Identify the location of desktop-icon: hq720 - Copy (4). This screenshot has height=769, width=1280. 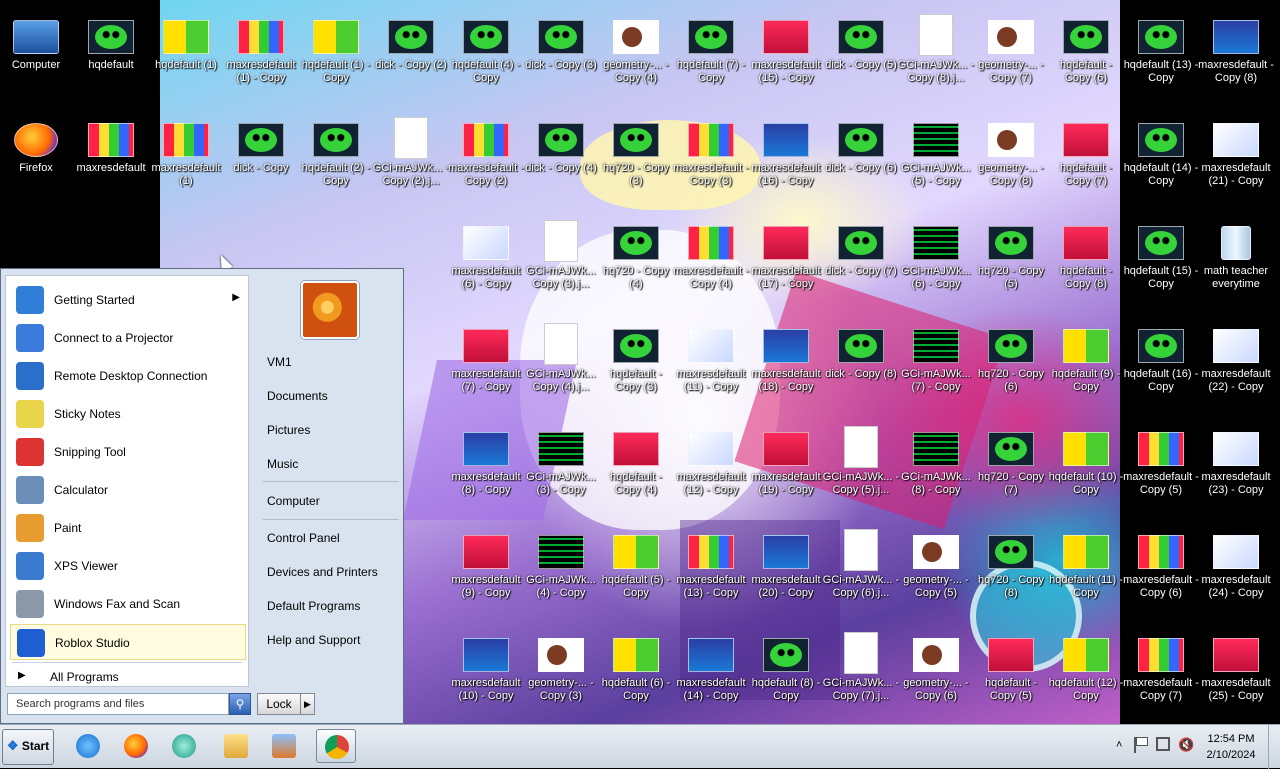
(636, 258).